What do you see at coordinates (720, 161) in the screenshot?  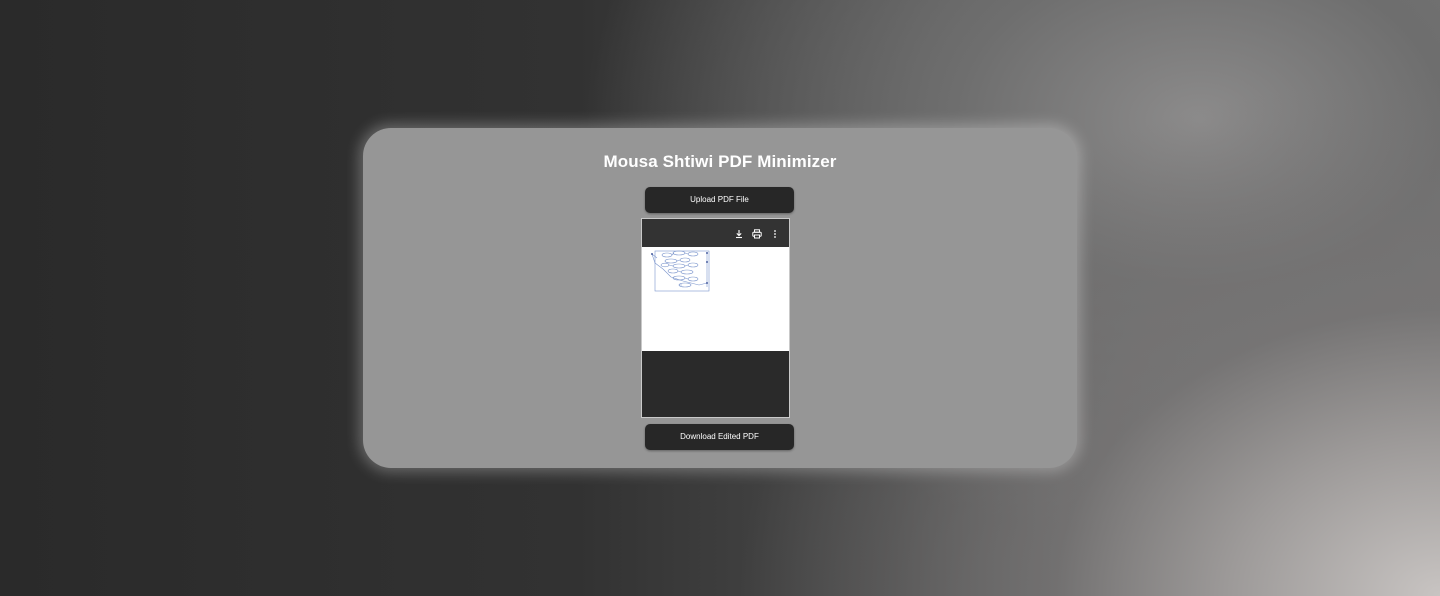 I see `page-title: Mousa Shtiwi PDF Minimizer` at bounding box center [720, 161].